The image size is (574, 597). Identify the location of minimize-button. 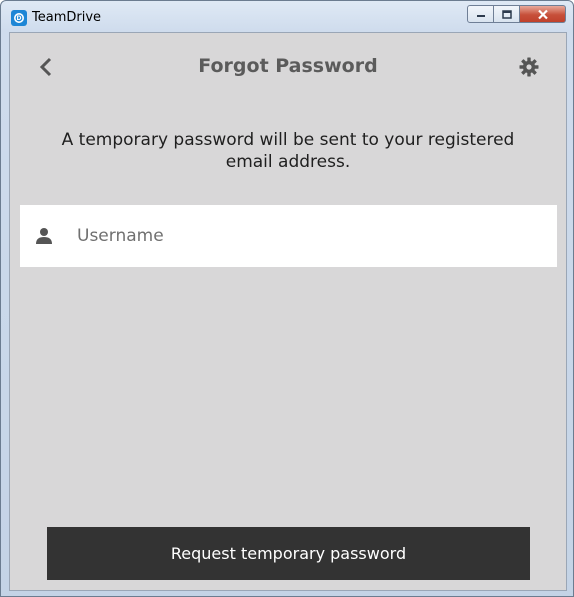
(480, 14).